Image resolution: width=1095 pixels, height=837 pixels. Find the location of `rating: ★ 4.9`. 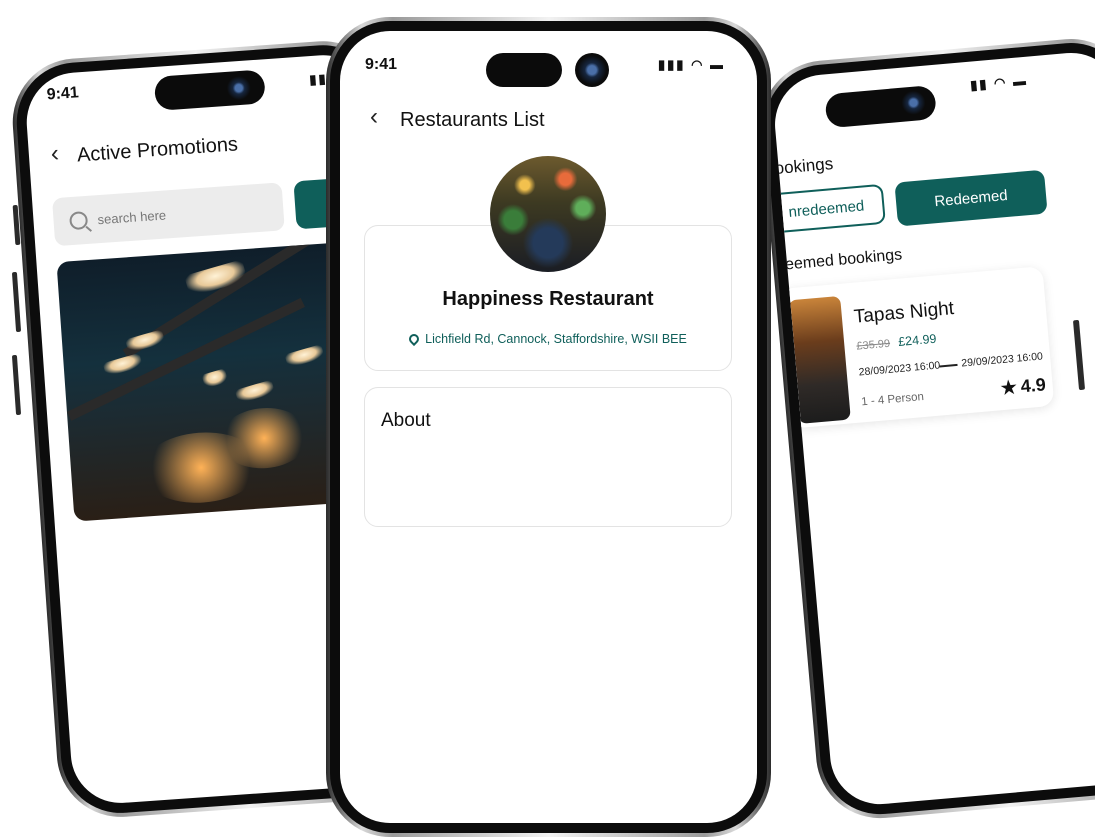

rating: ★ 4.9 is located at coordinates (1023, 386).